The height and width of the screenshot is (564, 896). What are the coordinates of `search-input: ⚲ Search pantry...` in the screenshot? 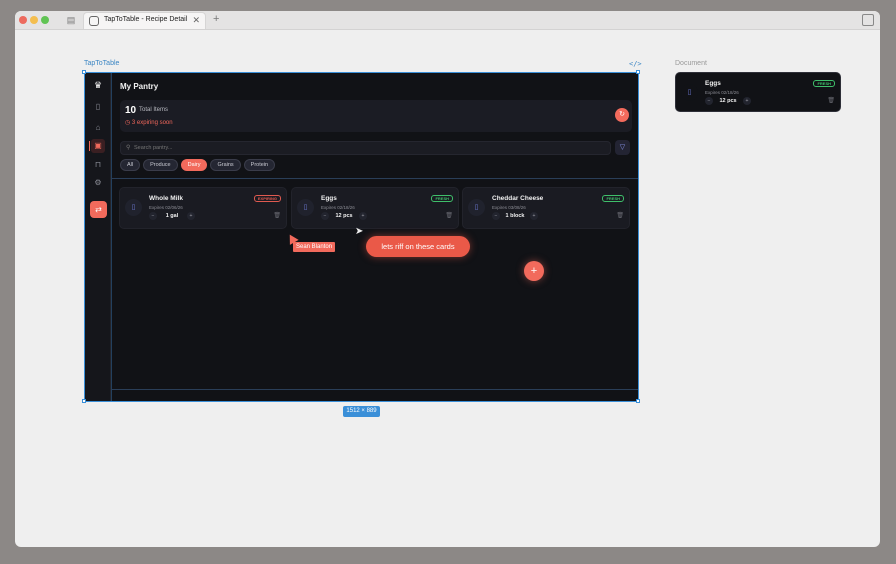 It's located at (365, 148).